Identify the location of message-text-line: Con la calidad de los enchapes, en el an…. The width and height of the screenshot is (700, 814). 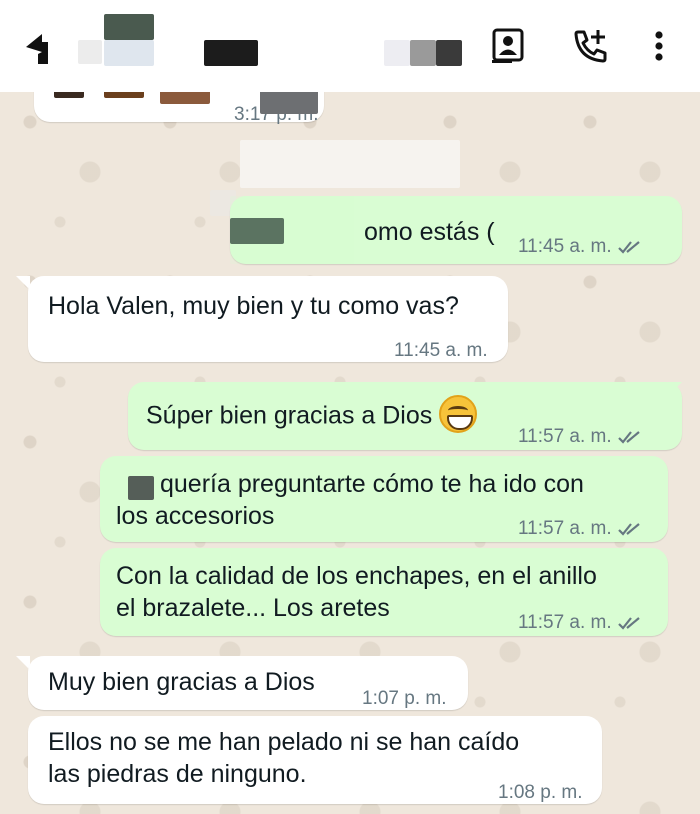
(356, 576).